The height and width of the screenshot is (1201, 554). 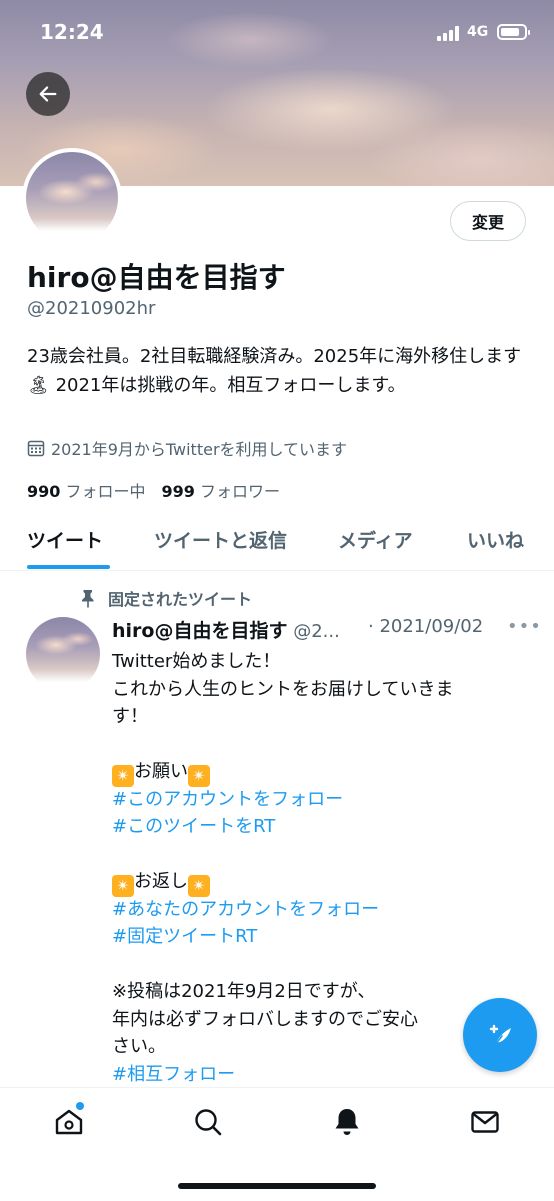 What do you see at coordinates (80, 1106) in the screenshot?
I see `home-notification-dot` at bounding box center [80, 1106].